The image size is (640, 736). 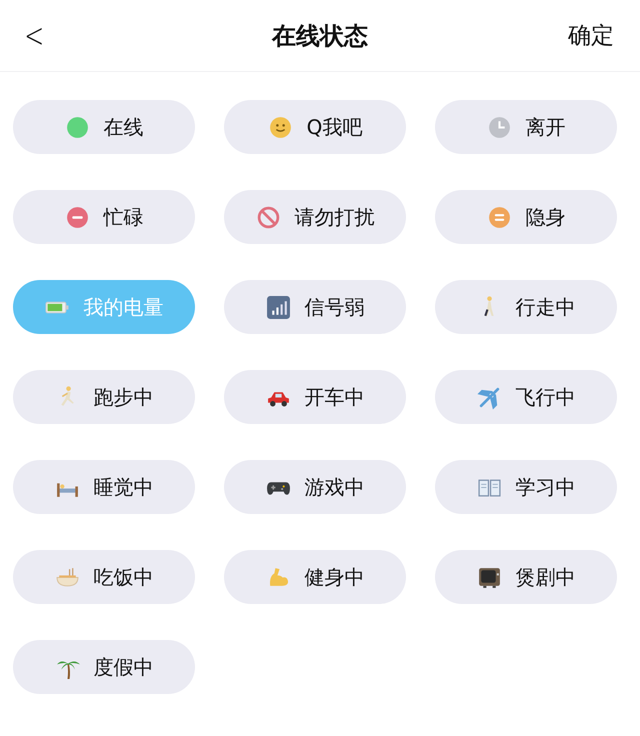 I want to click on status-option: 煲剧中, so click(x=526, y=577).